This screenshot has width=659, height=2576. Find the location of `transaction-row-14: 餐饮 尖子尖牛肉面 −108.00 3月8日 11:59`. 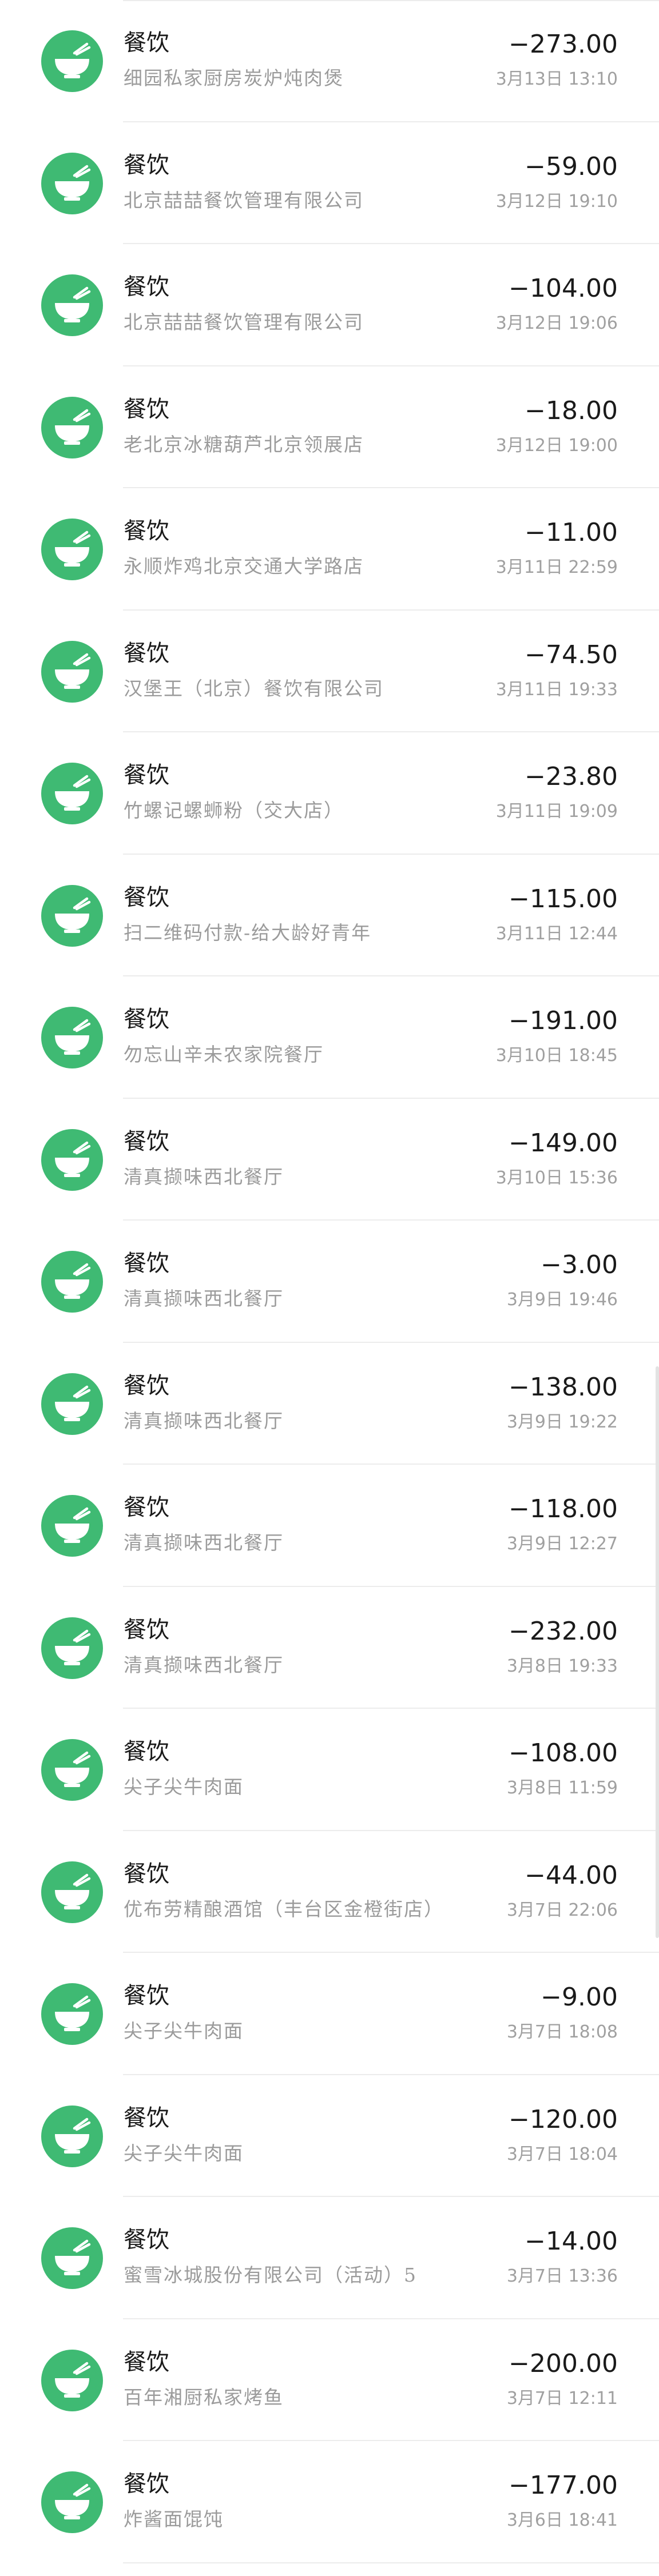

transaction-row-14: 餐饮 尖子尖牛肉面 −108.00 3月8日 11:59 is located at coordinates (329, 1770).